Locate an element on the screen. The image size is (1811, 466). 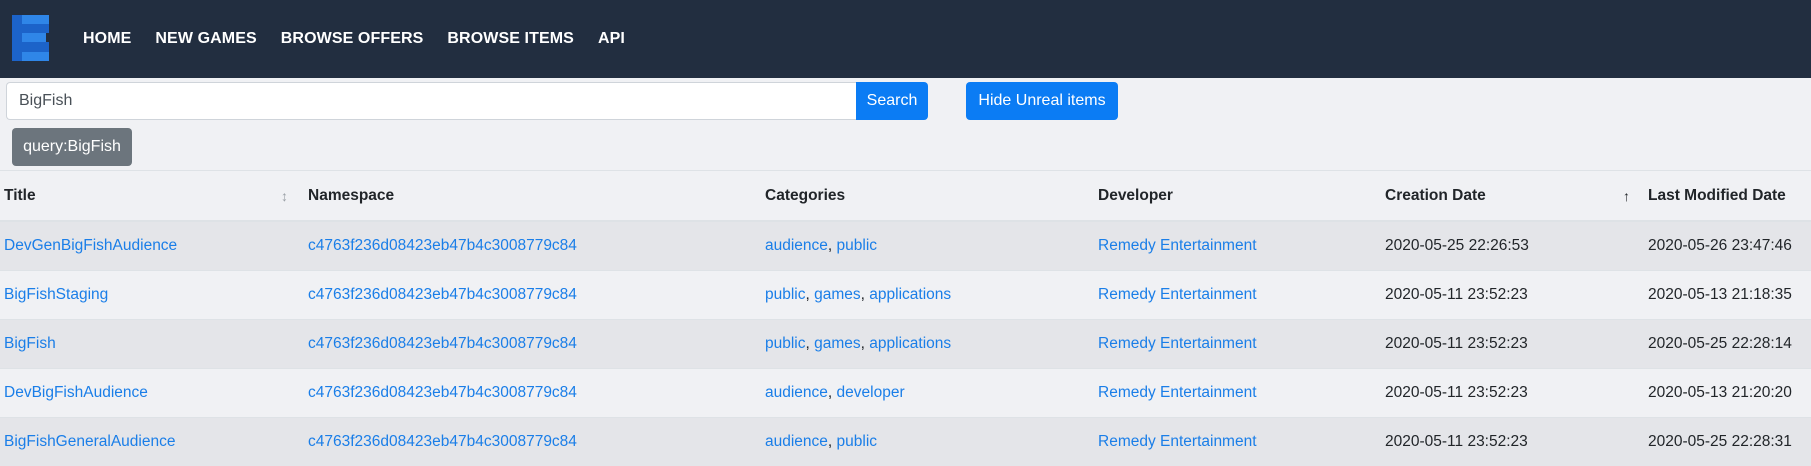
title-column-header: Title ↕ is located at coordinates (152, 196).